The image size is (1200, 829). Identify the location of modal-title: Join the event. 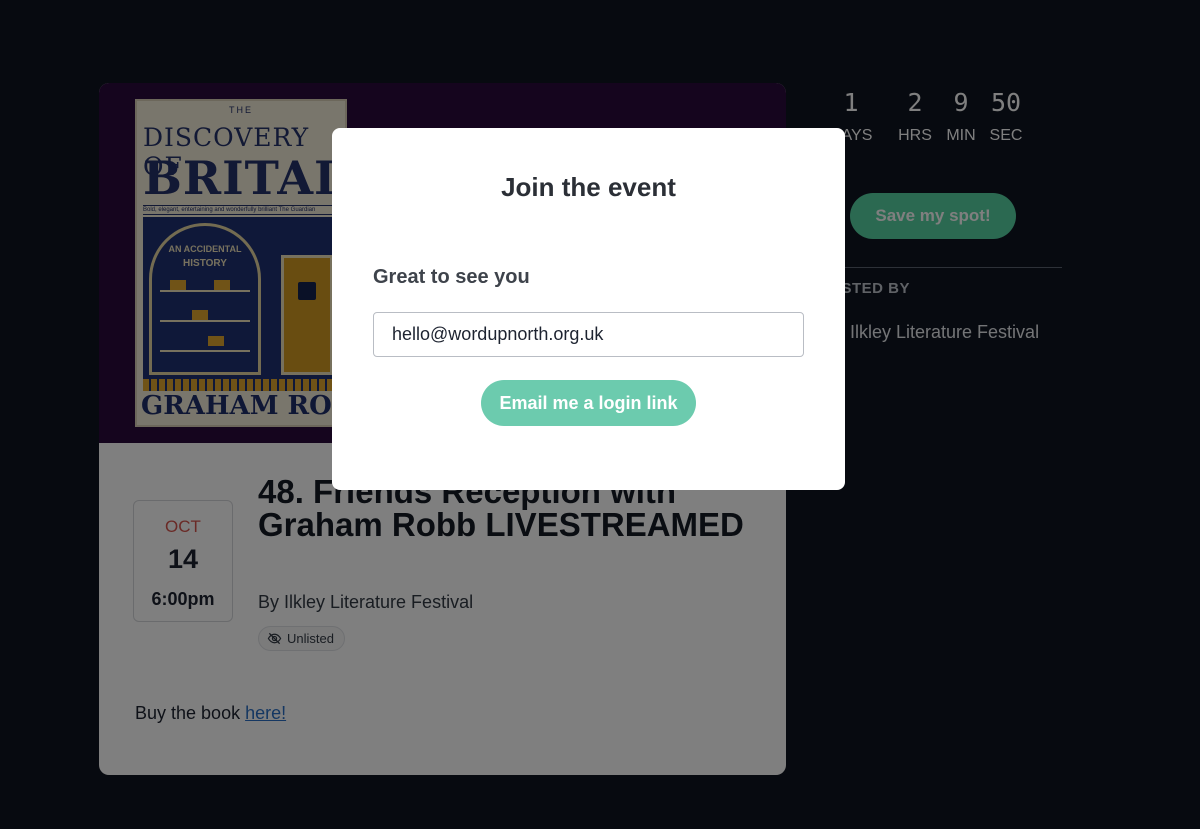
(588, 187).